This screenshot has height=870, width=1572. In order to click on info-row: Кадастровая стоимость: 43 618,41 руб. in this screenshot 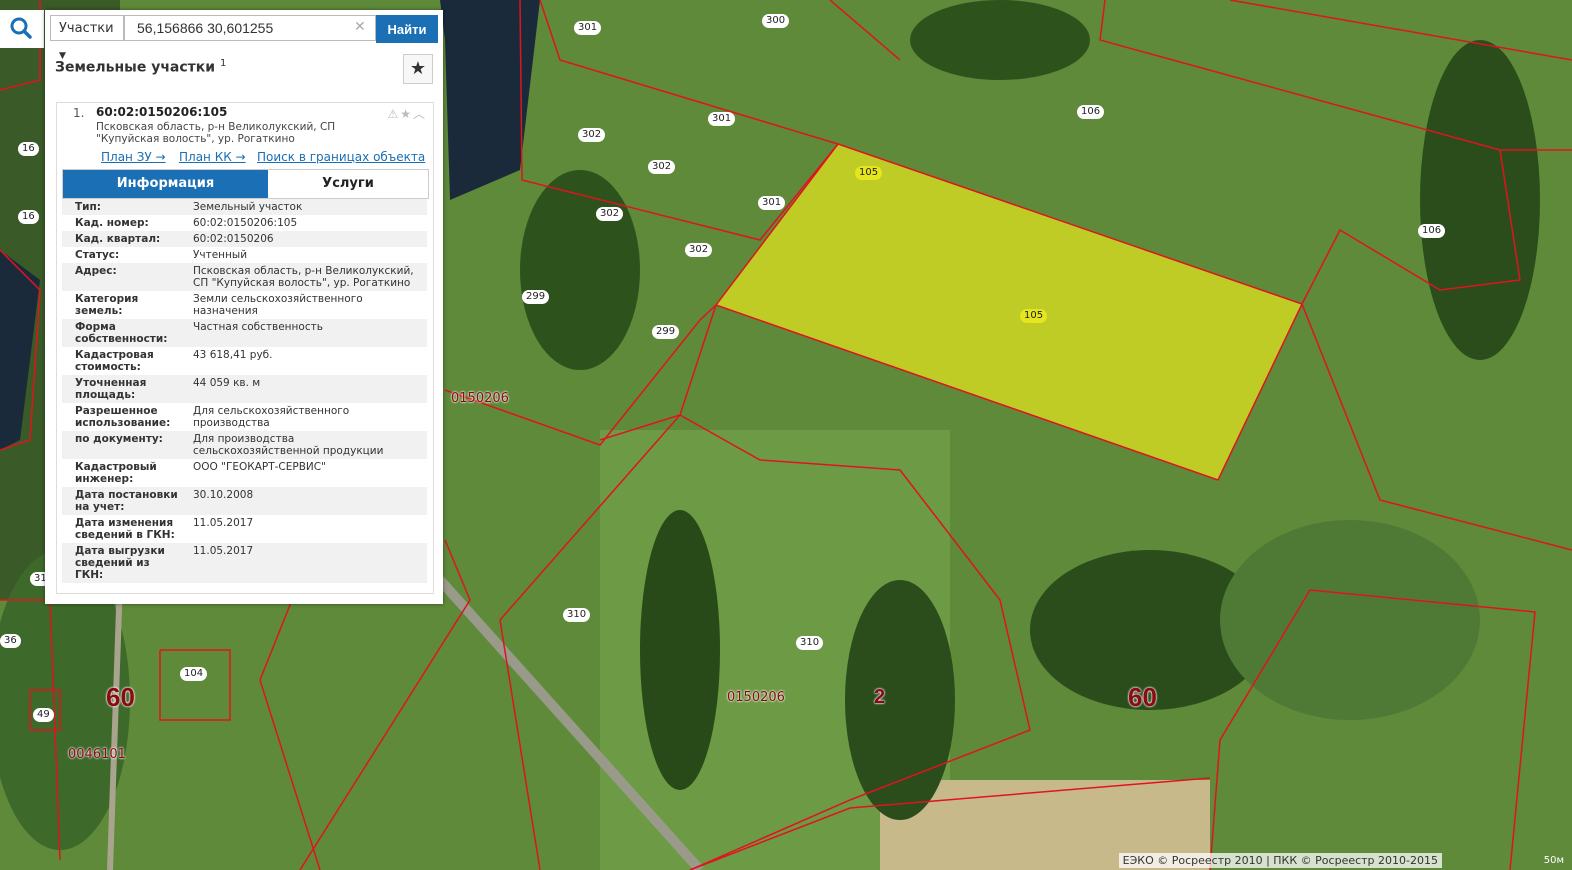, I will do `click(244, 361)`.